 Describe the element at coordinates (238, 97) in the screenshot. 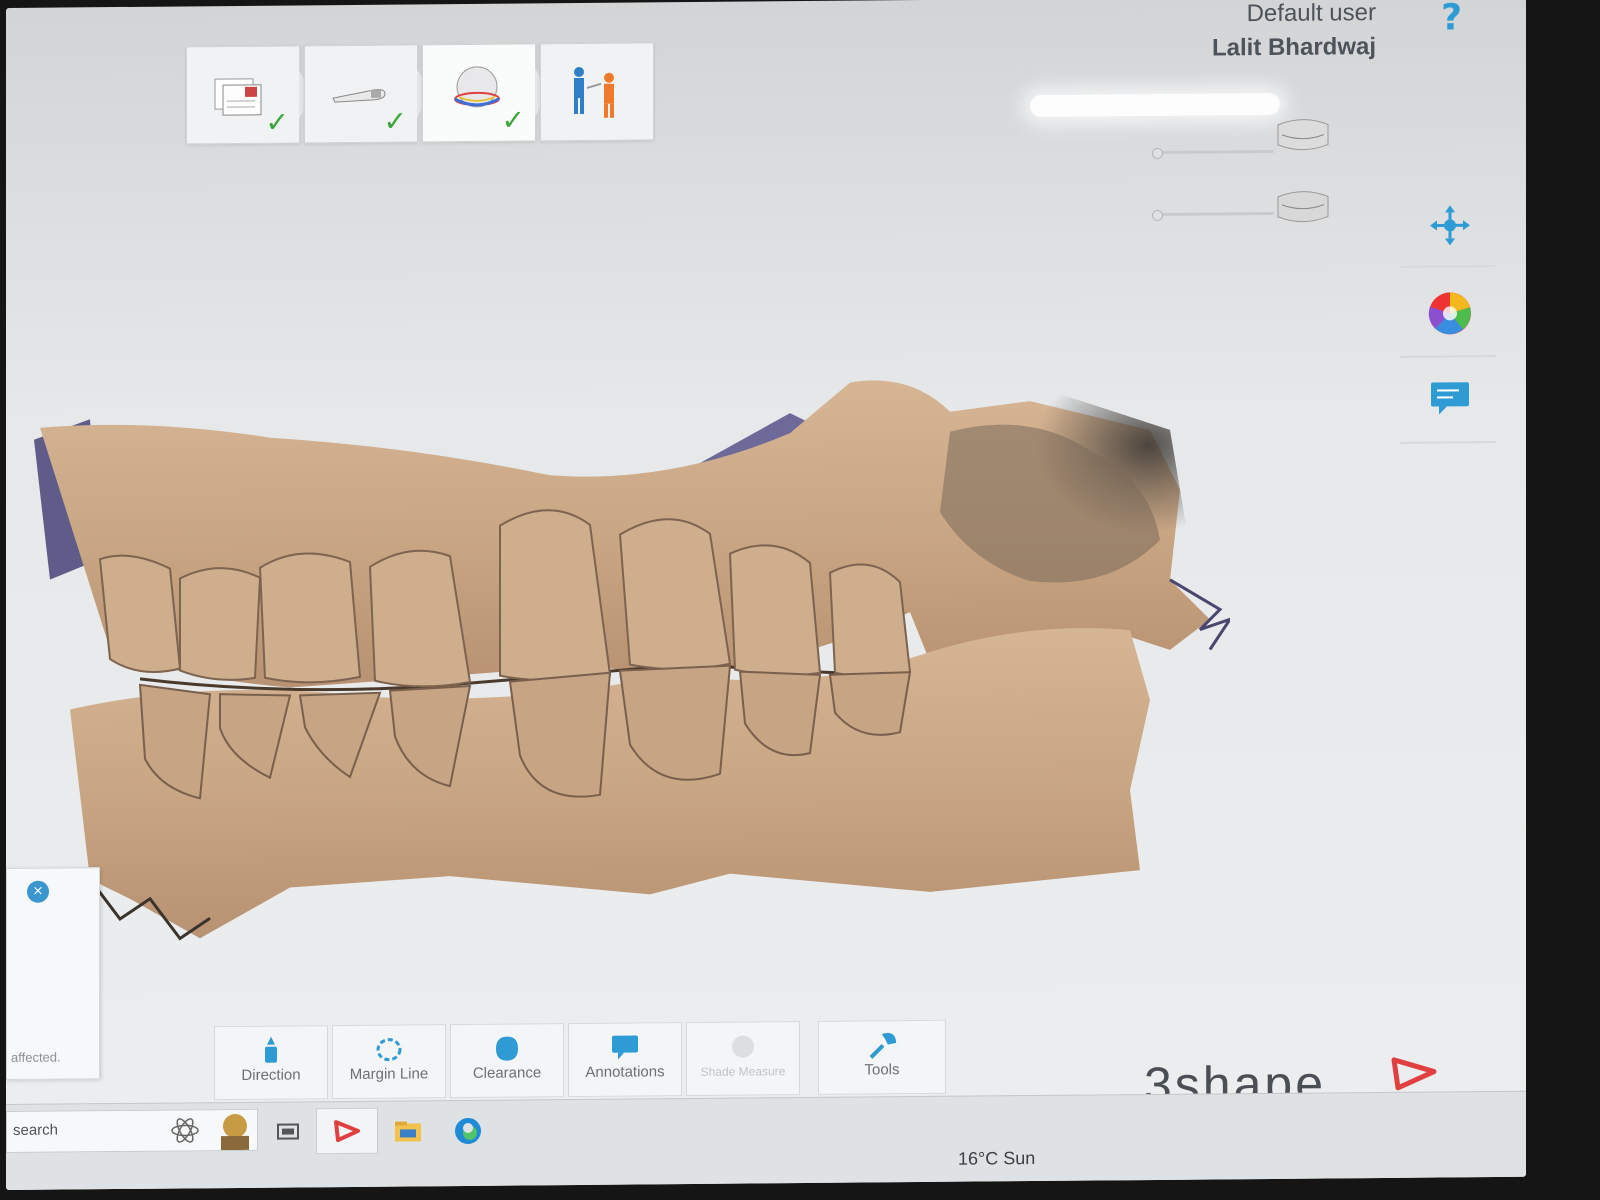

I see `order-form-icon` at that location.